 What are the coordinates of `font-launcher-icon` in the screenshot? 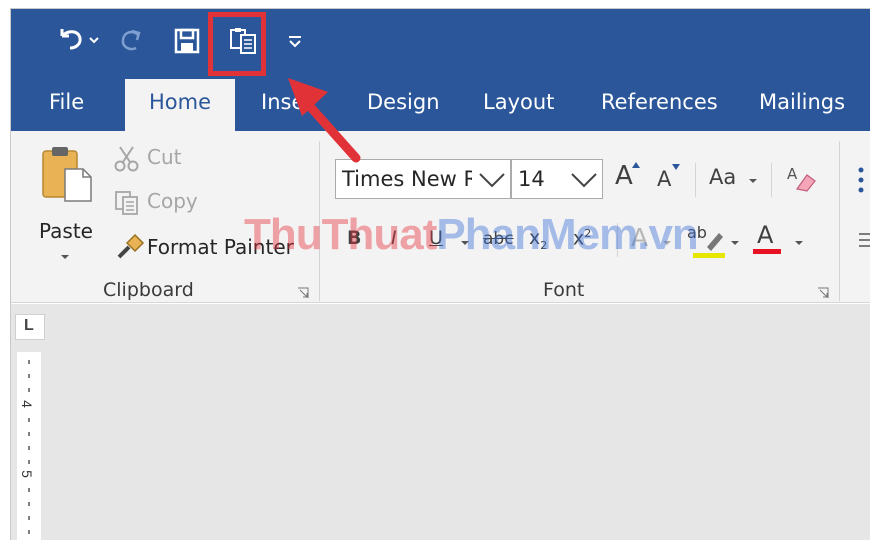 It's located at (823, 293).